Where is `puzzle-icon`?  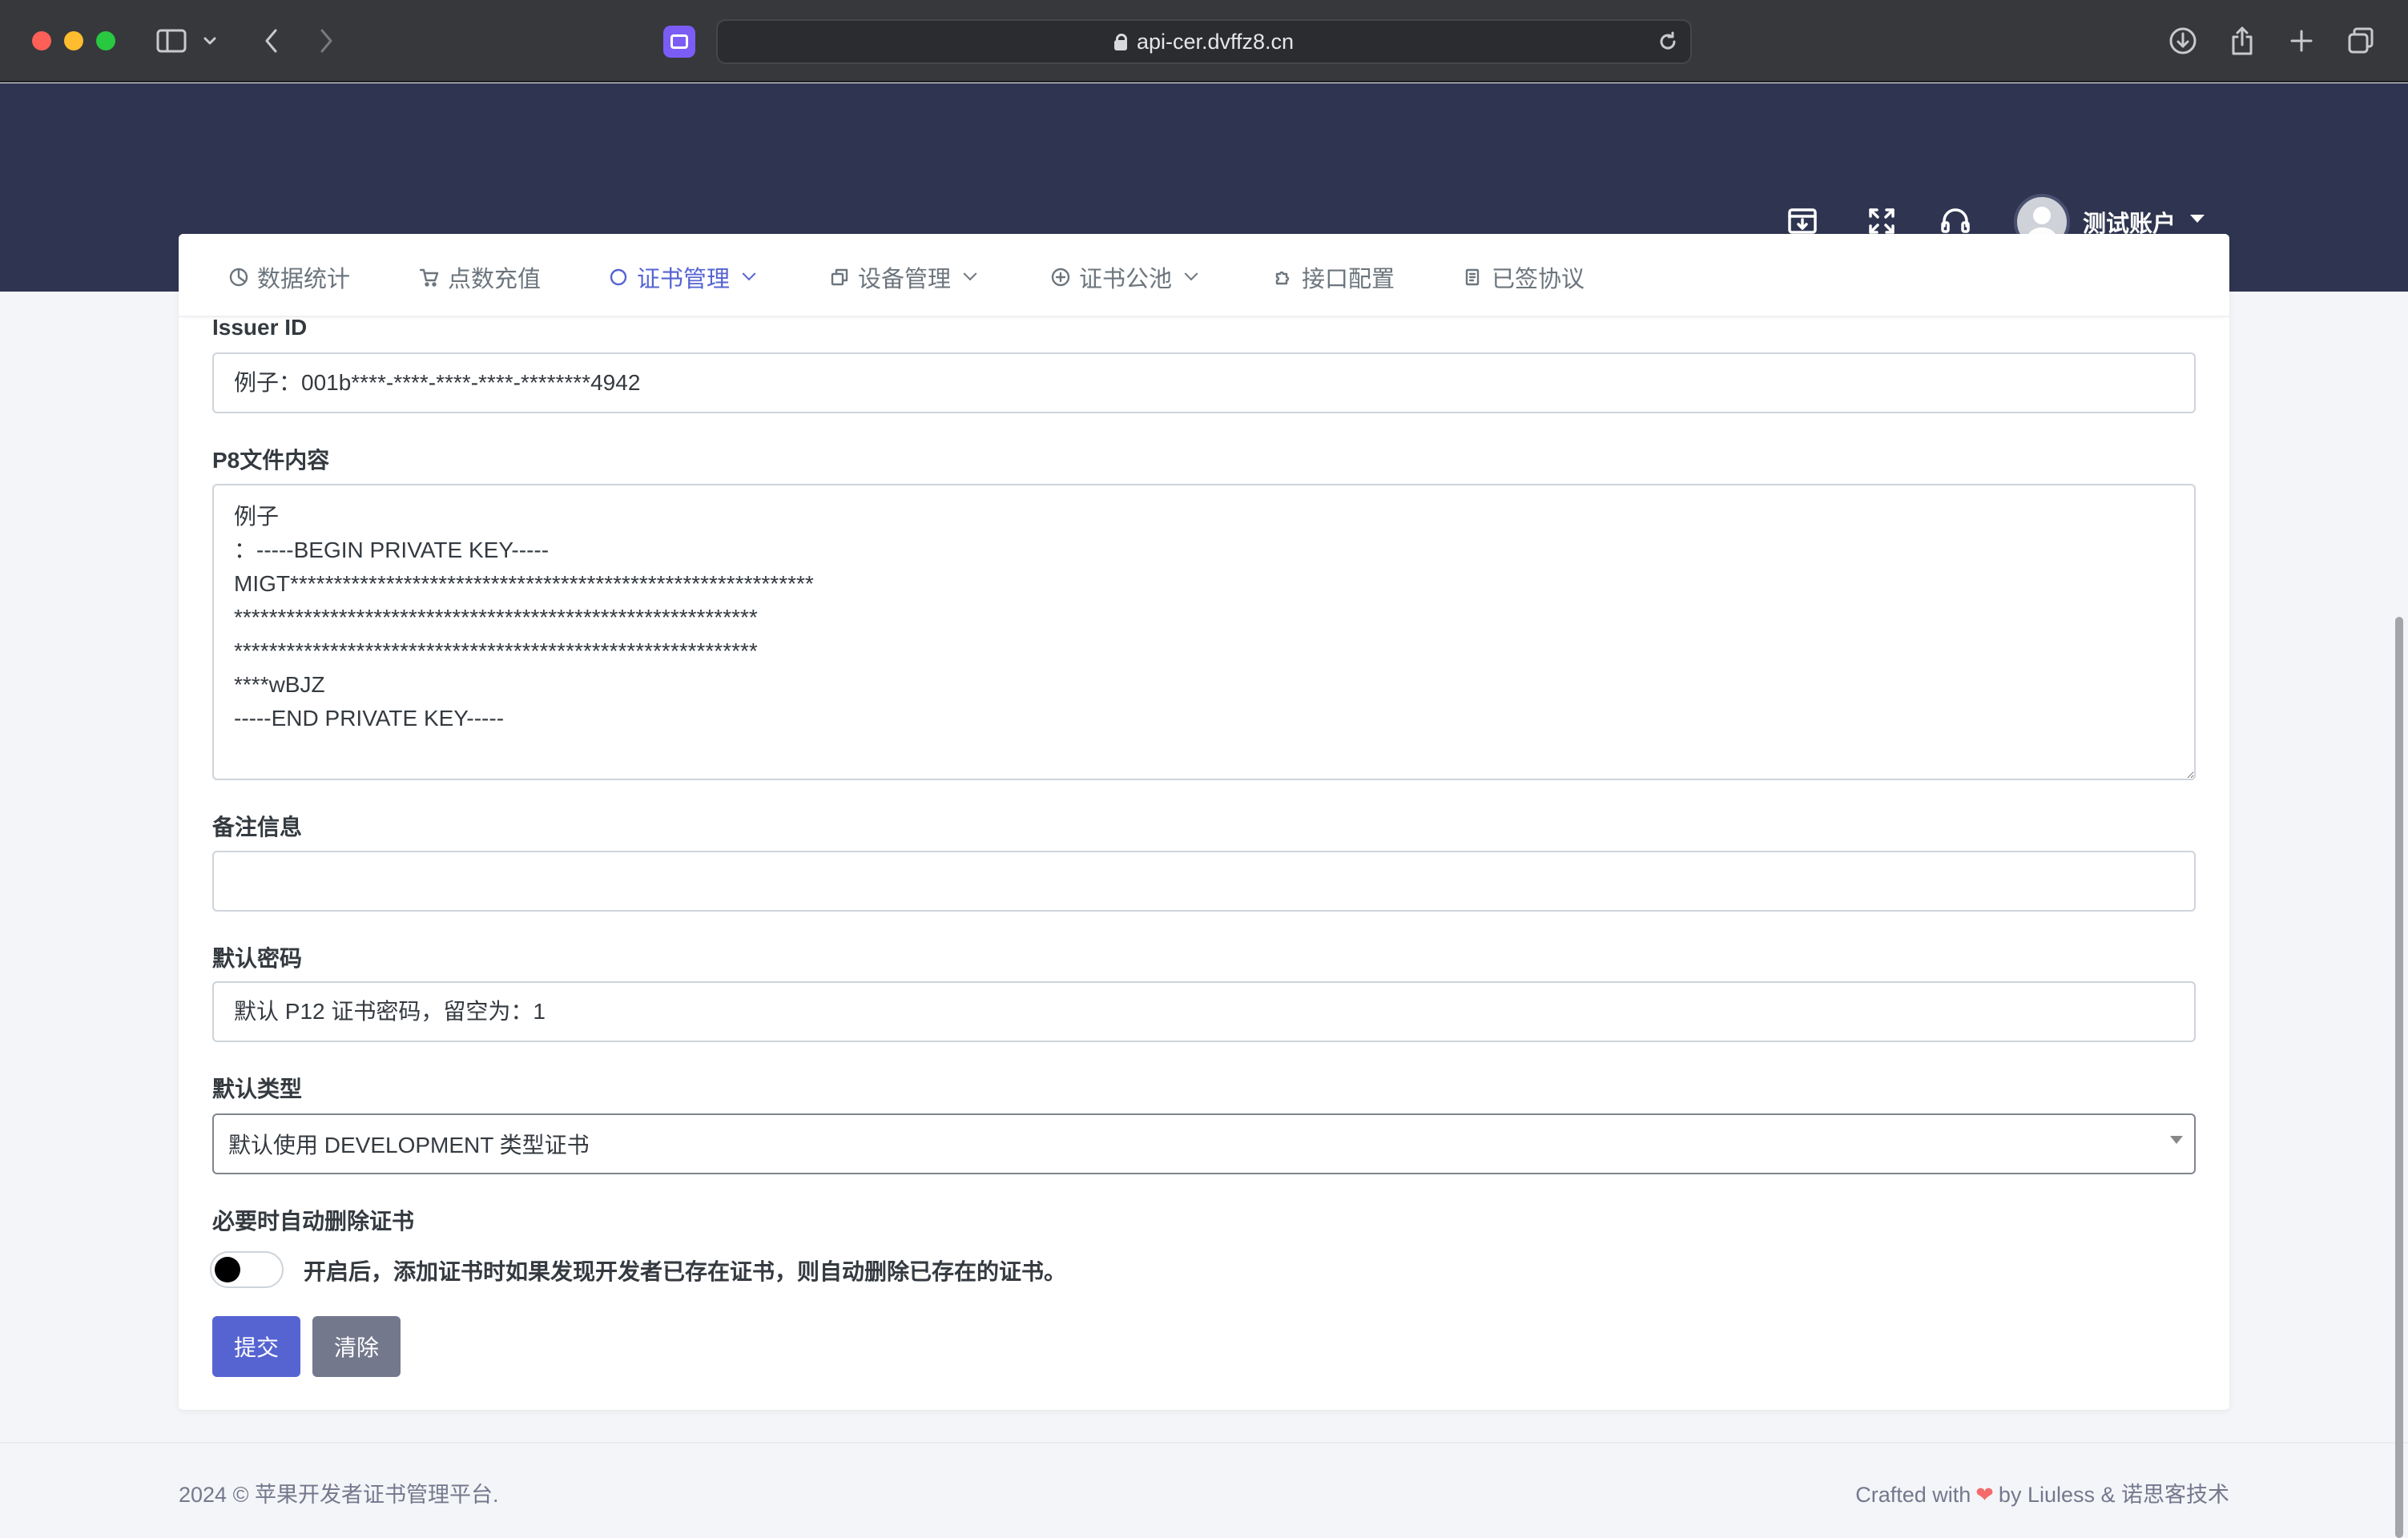
puzzle-icon is located at coordinates (1283, 277).